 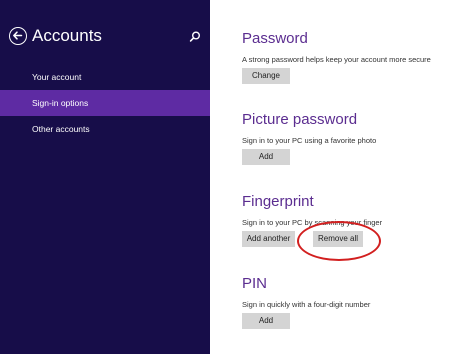 What do you see at coordinates (278, 201) in the screenshot?
I see `section-title: Fingerprint` at bounding box center [278, 201].